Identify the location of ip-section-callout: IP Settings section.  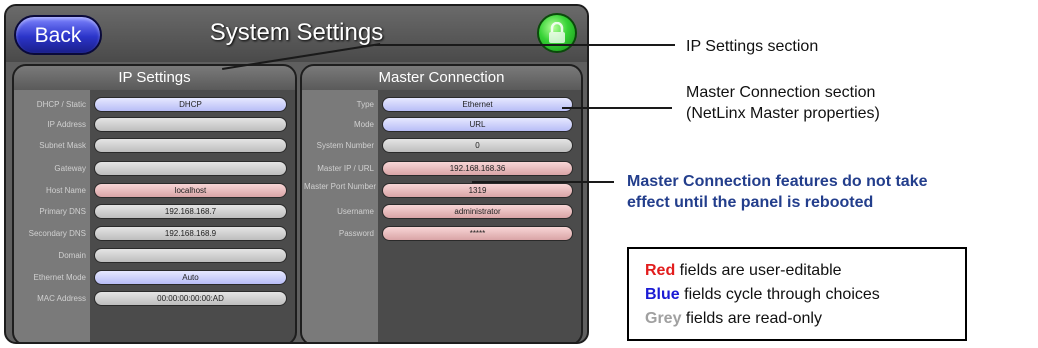
(752, 46).